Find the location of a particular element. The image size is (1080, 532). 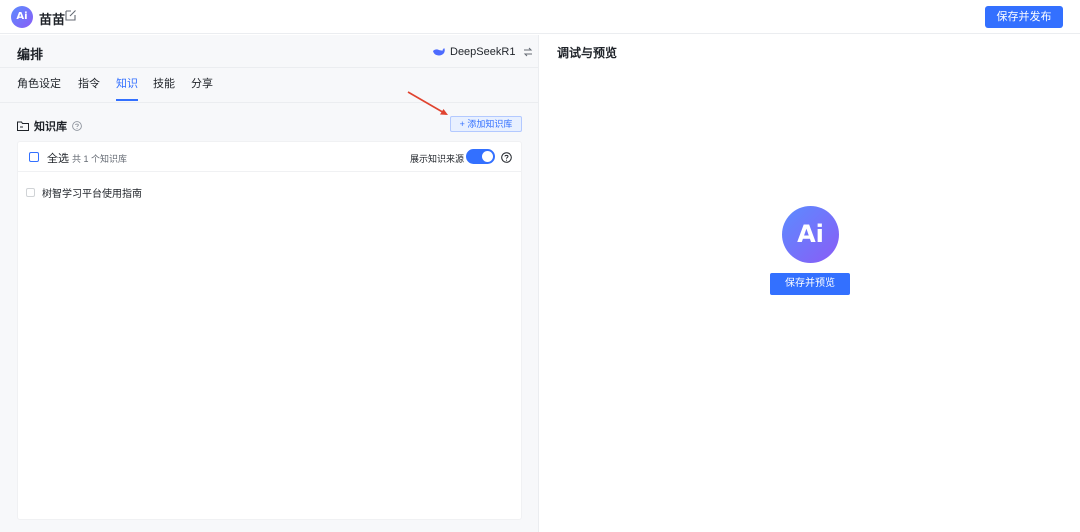

edit-icon is located at coordinates (71, 15).